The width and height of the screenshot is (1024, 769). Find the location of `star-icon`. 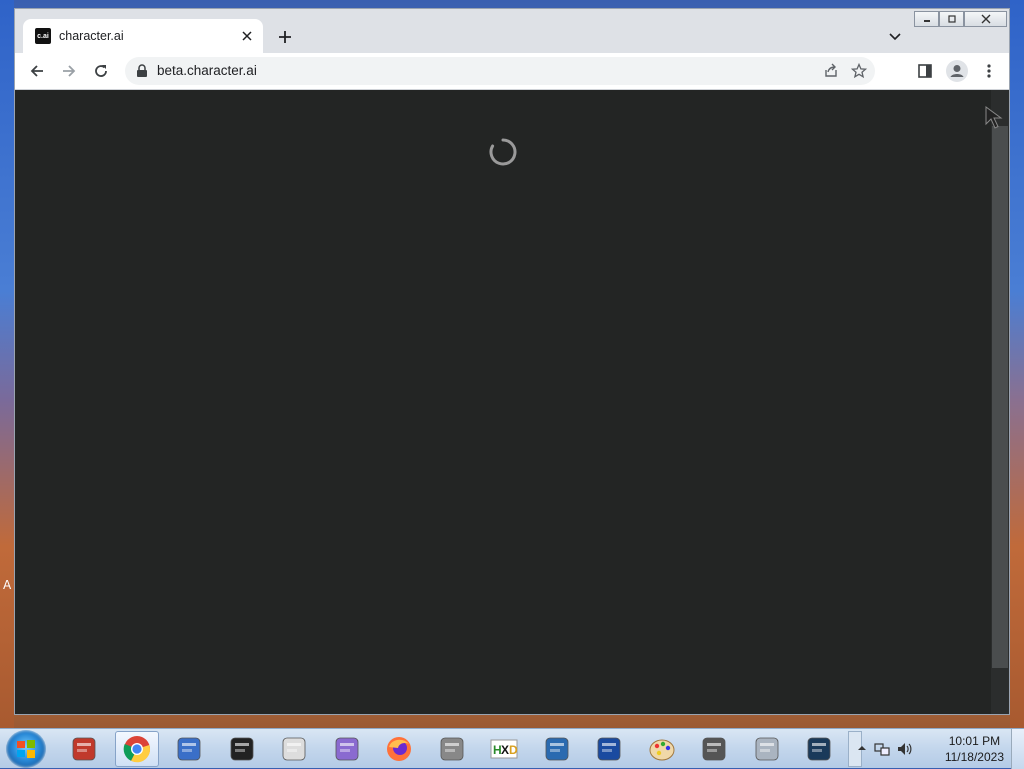

star-icon is located at coordinates (859, 71).